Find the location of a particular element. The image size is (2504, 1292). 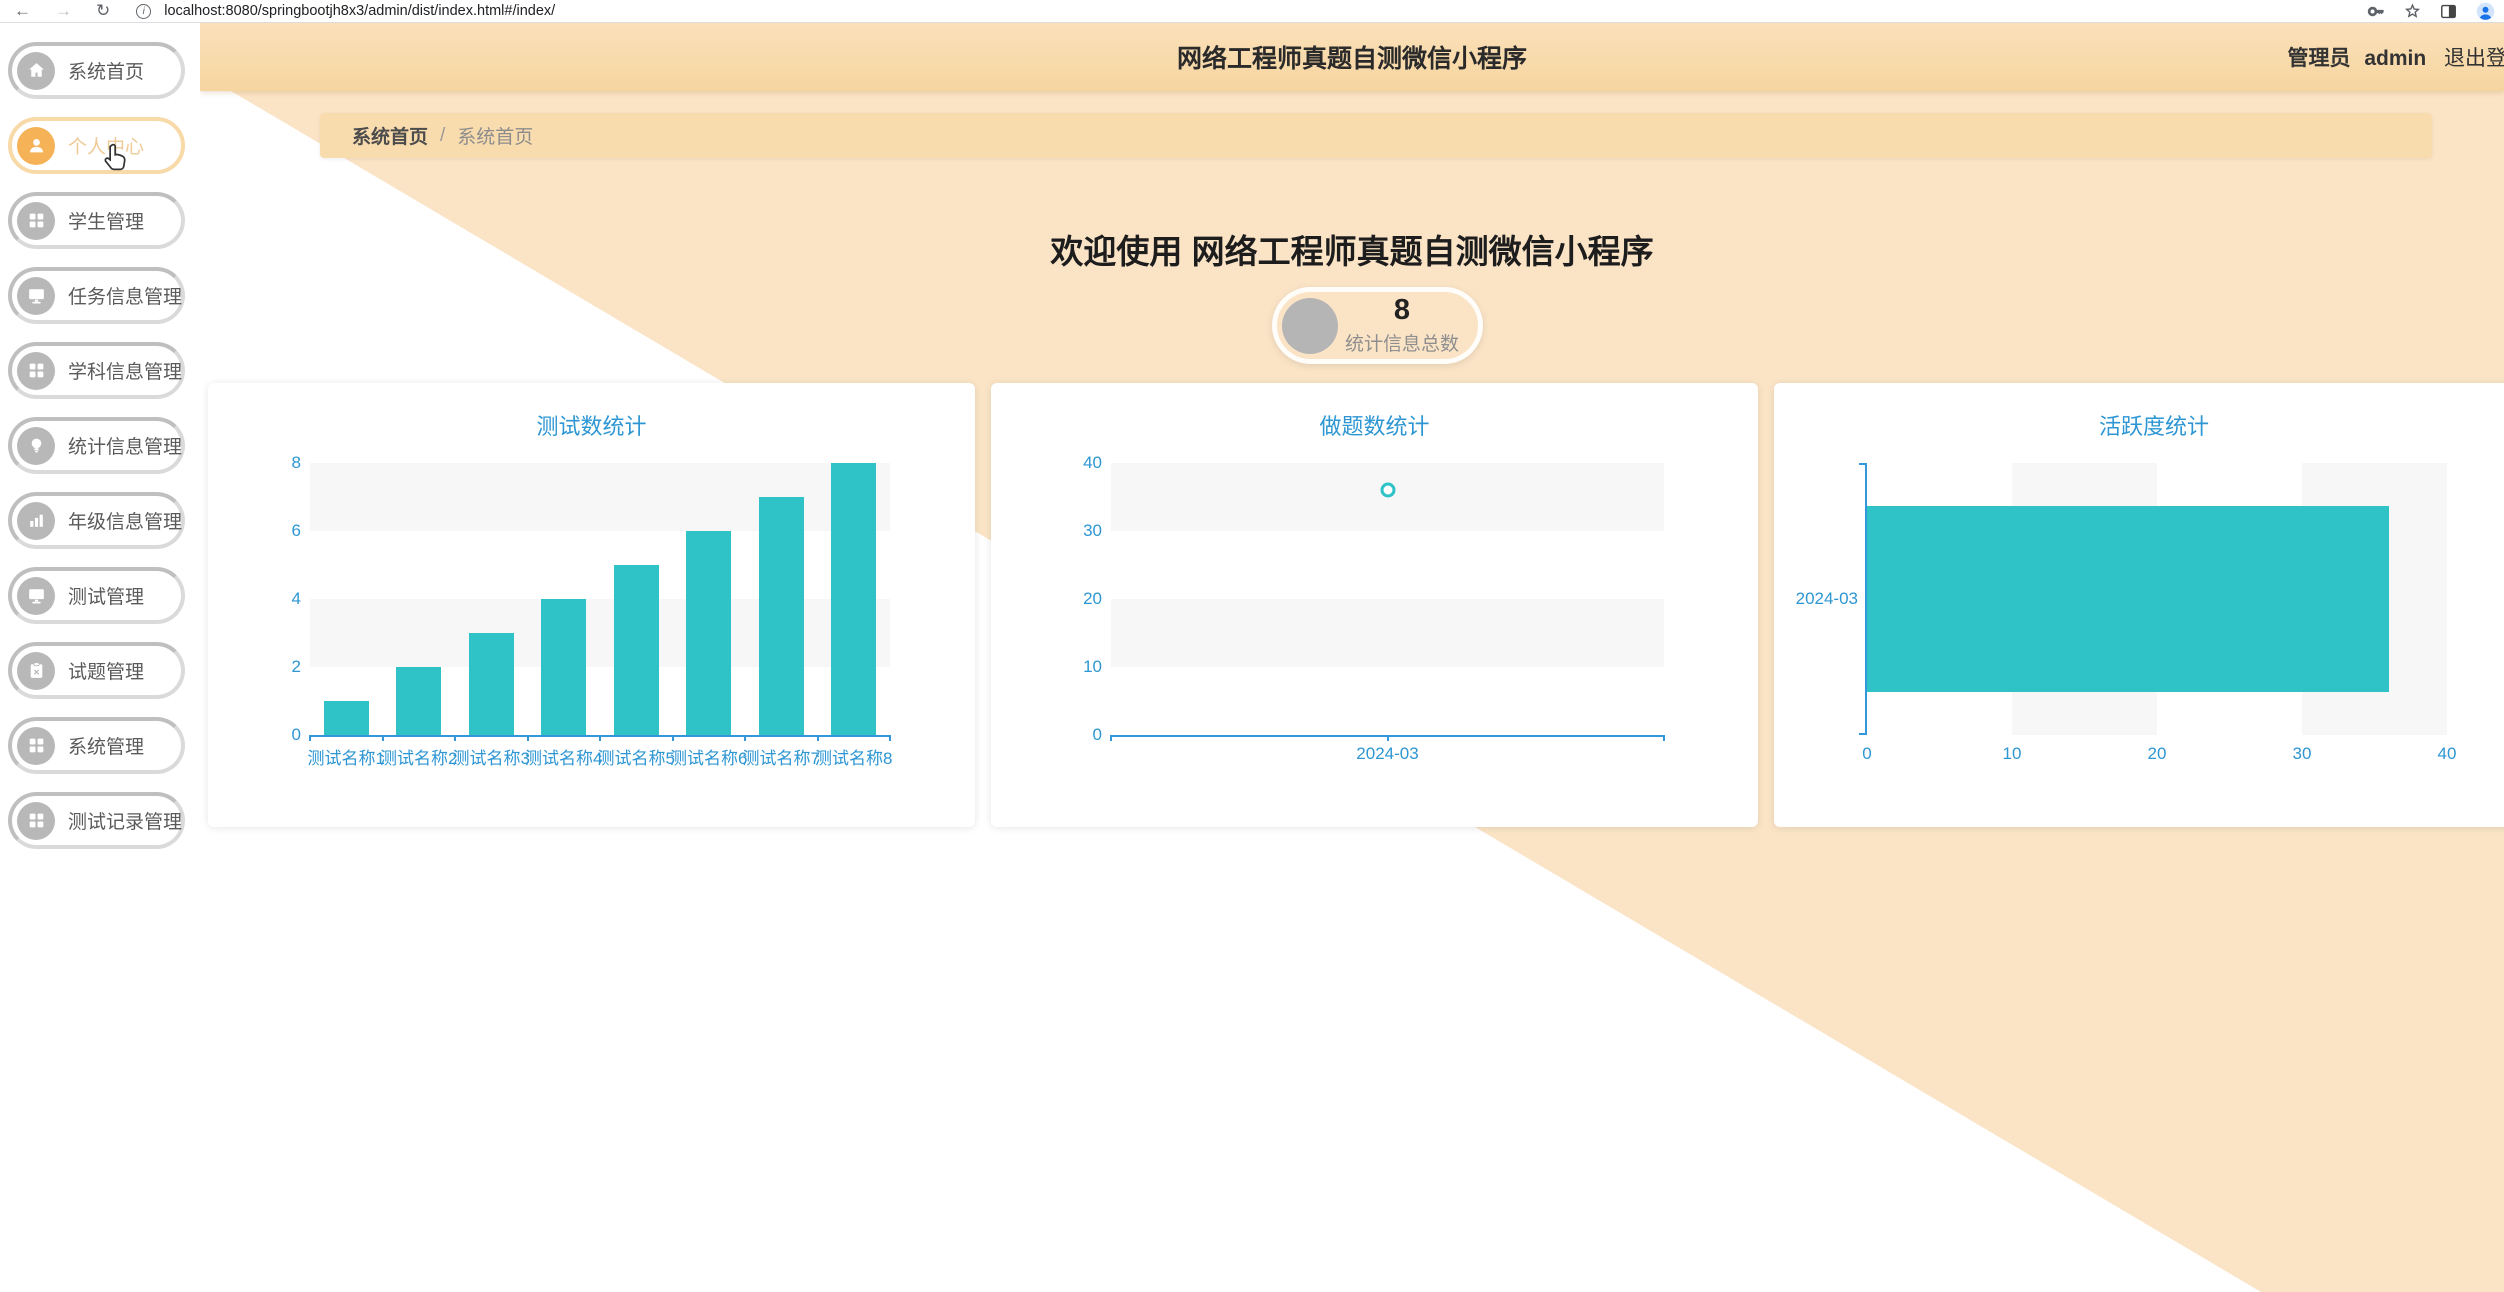

browser-forward-icon: → is located at coordinates (63, 11).